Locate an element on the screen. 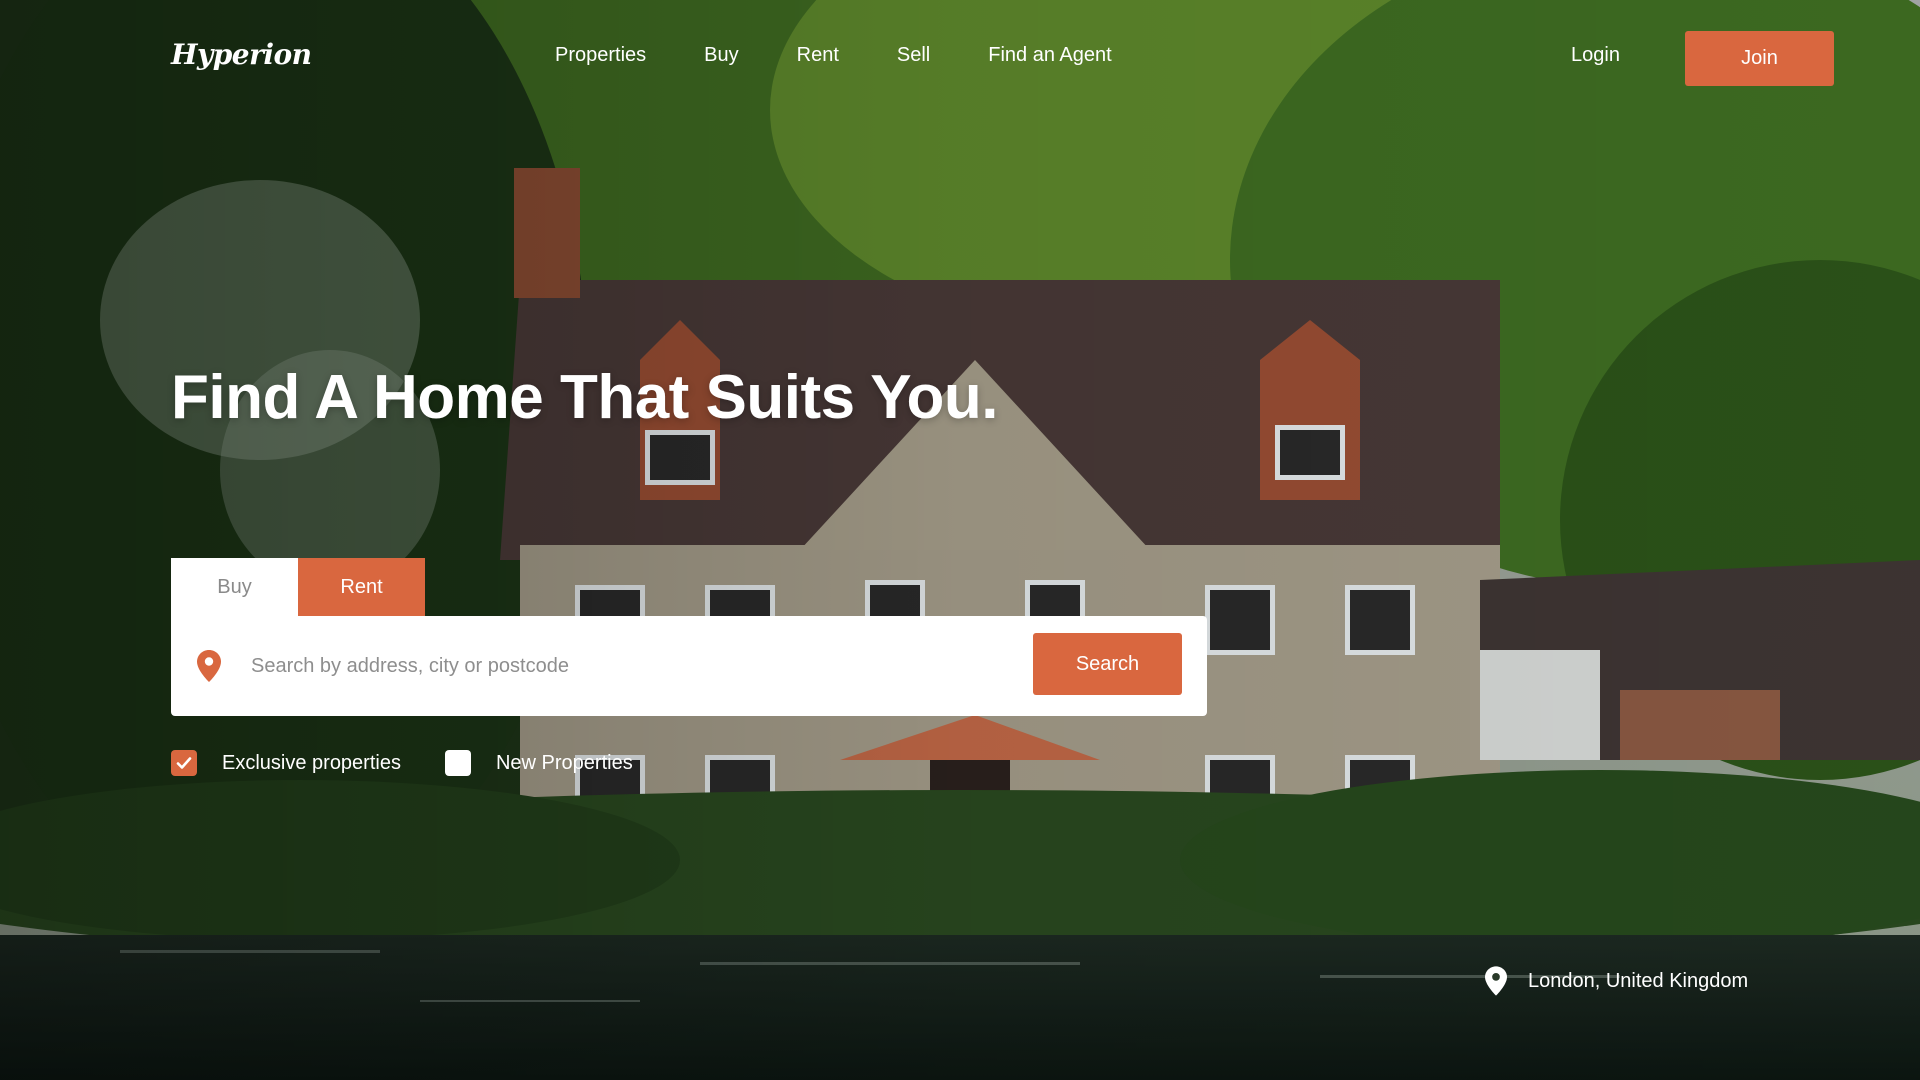  search-button: Search is located at coordinates (1107, 664).